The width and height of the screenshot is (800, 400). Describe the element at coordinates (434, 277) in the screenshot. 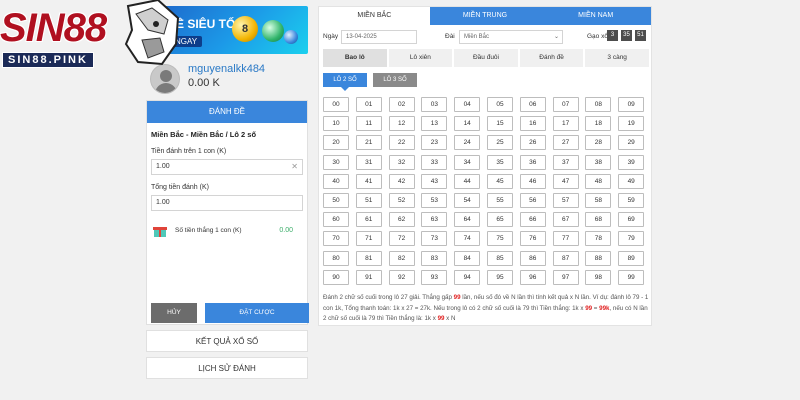

I see `number-cell: 93` at that location.